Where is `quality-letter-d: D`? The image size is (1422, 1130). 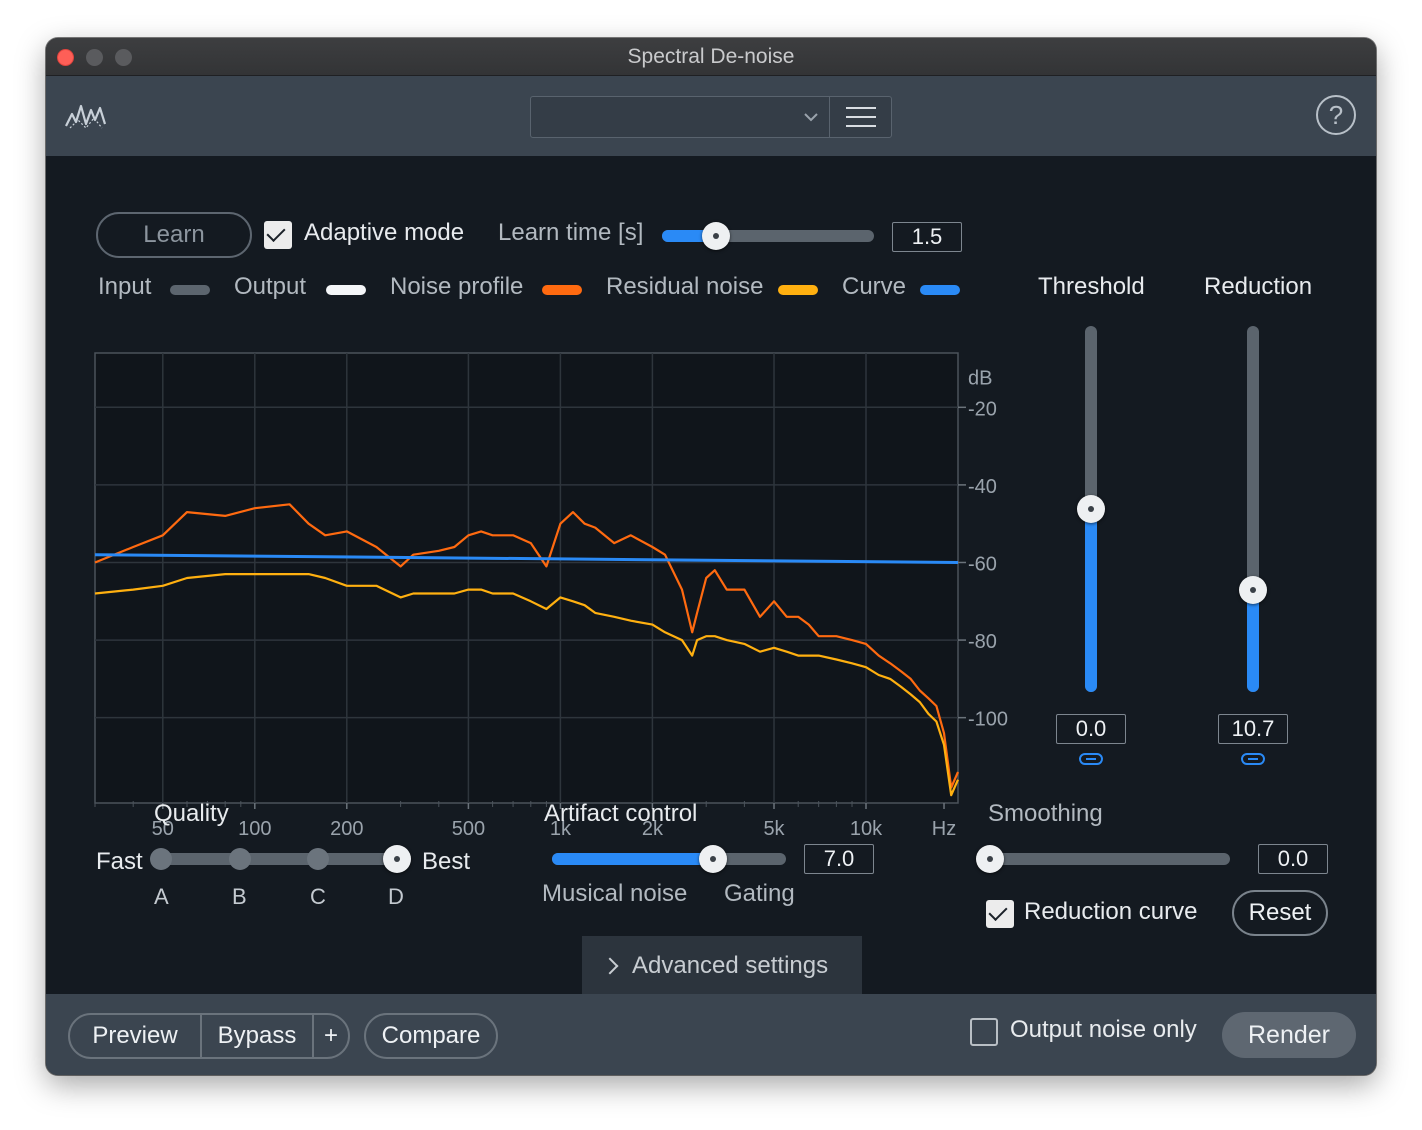
quality-letter-d: D is located at coordinates (396, 896).